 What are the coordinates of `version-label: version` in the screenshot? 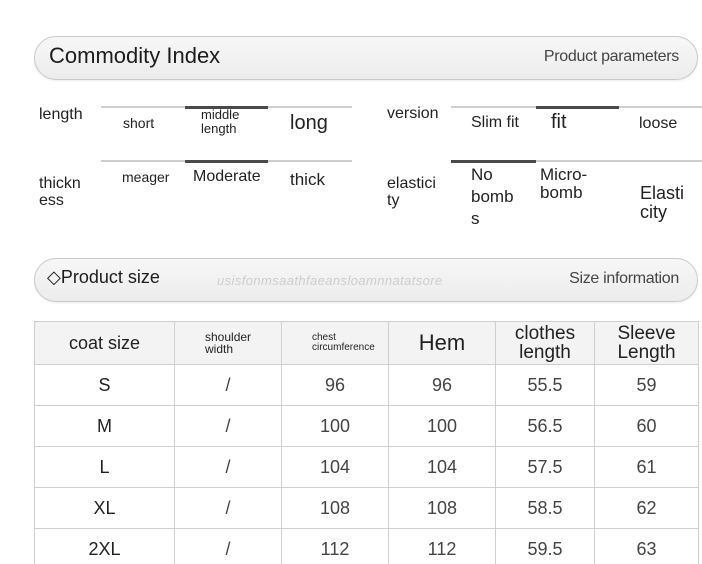 It's located at (413, 113).